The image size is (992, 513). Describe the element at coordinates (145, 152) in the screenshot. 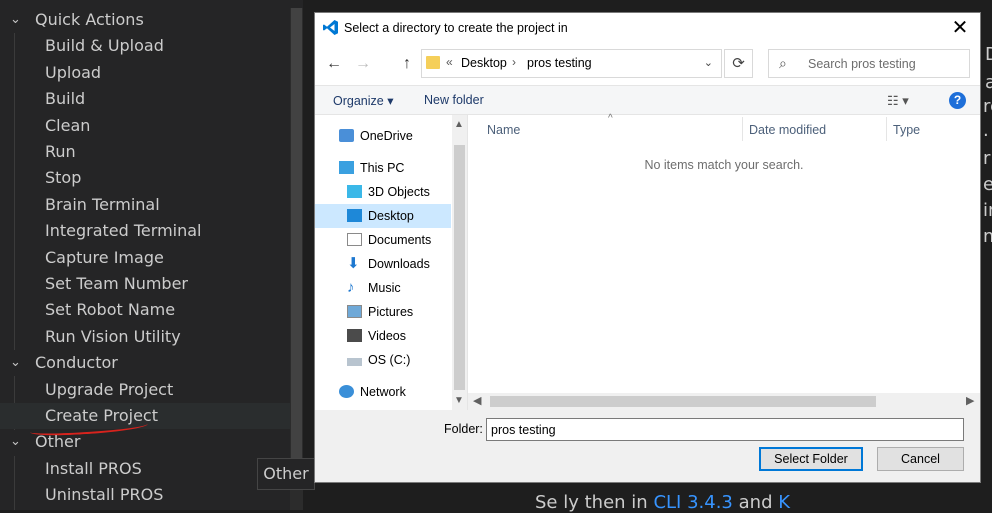

I see `action-run: Run` at that location.